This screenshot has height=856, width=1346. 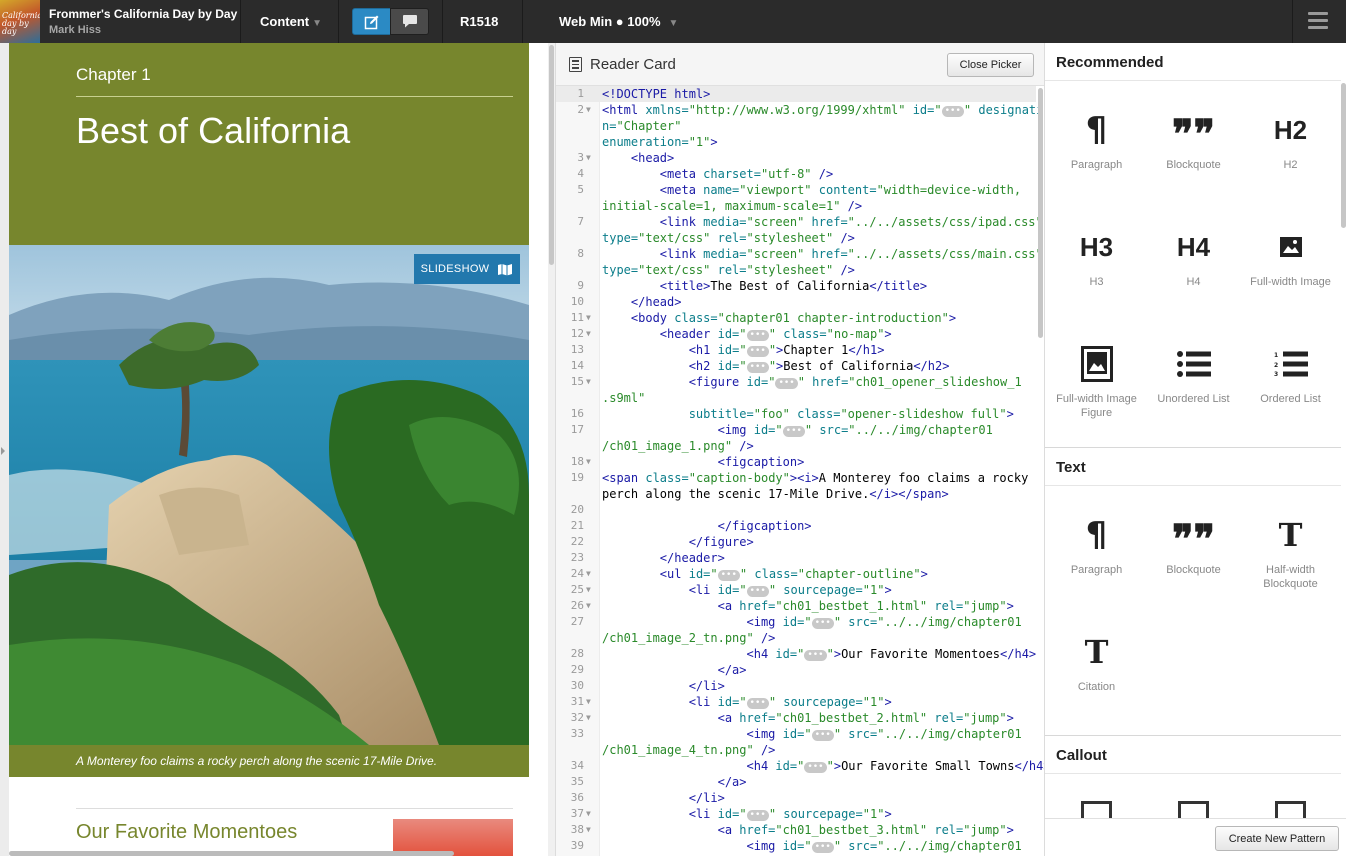 What do you see at coordinates (231, 853) in the screenshot?
I see `horizontal-scrollbar` at bounding box center [231, 853].